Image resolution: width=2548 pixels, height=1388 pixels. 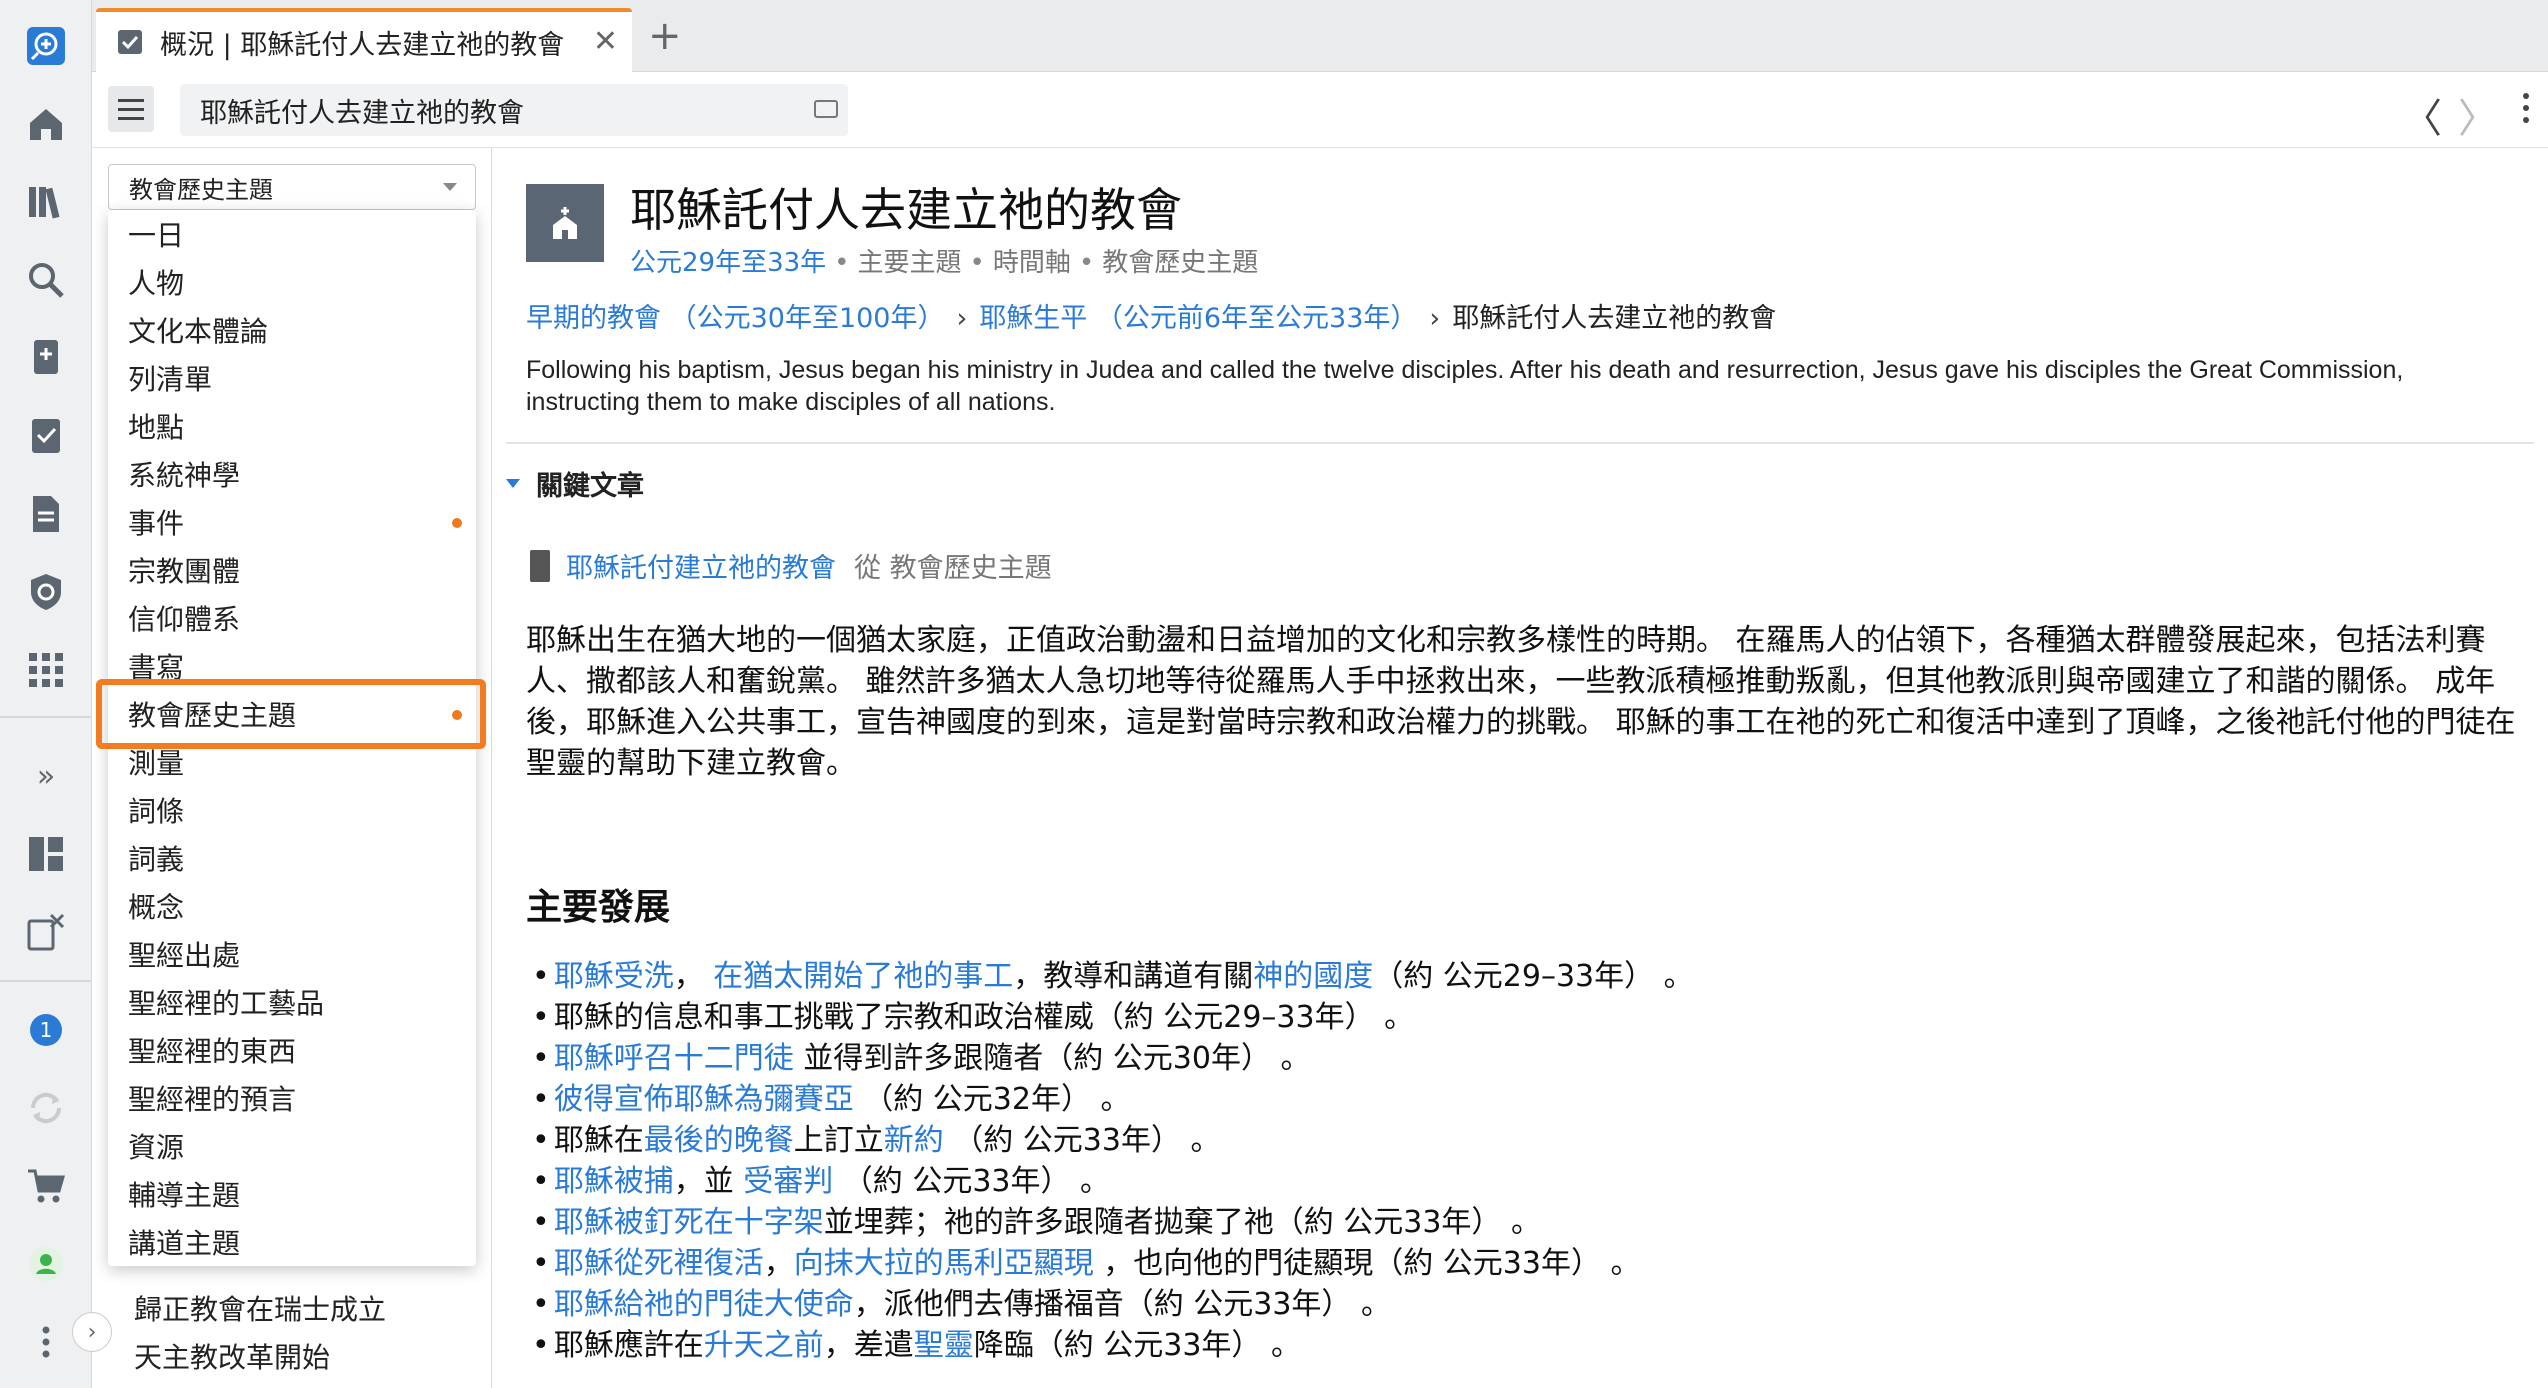 I want to click on dropdown-item: 輔導主題, so click(x=292, y=1194).